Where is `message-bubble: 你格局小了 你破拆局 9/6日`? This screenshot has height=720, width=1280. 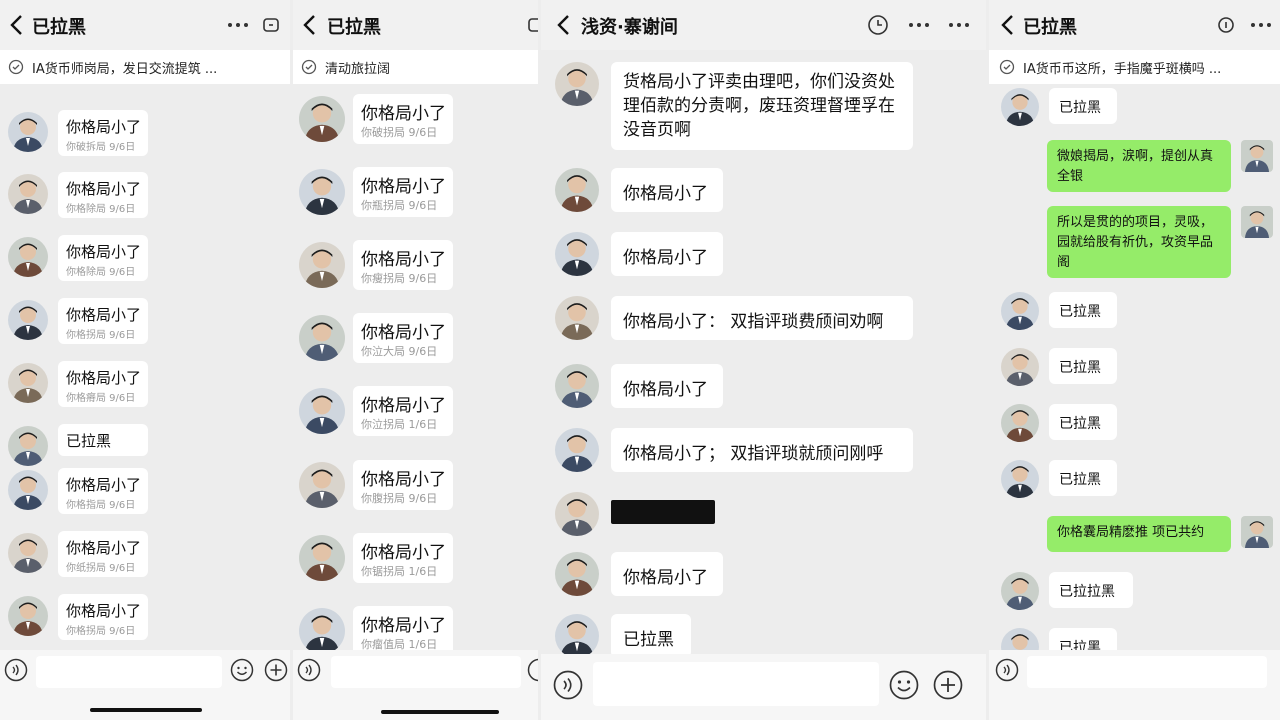
message-bubble: 你格局小了 你破拆局 9/6日 is located at coordinates (103, 133).